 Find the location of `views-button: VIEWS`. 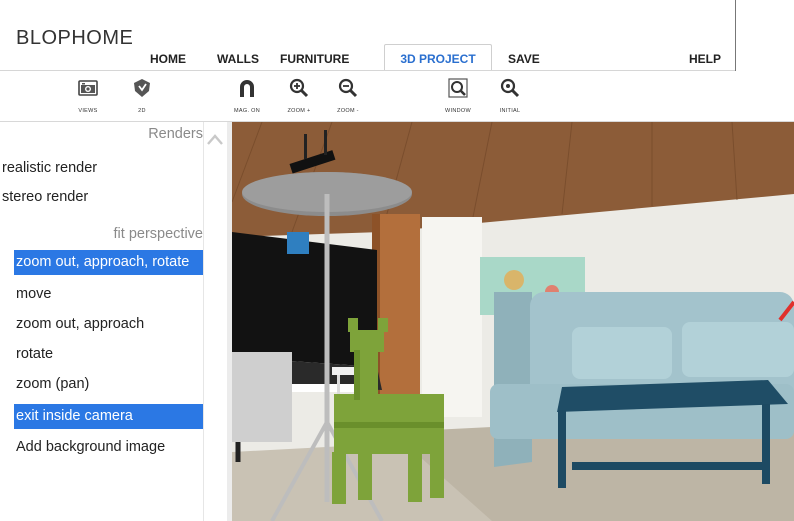

views-button: VIEWS is located at coordinates (88, 99).